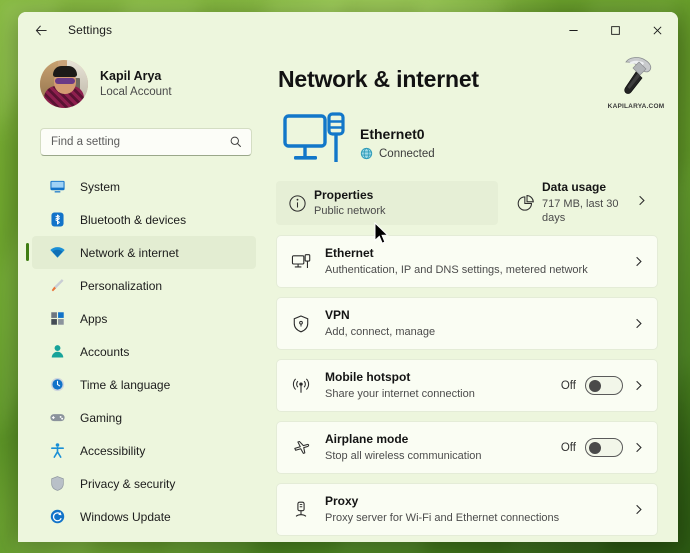  Describe the element at coordinates (144, 417) in the screenshot. I see `sidebar-item-gaming: Gaming` at that location.